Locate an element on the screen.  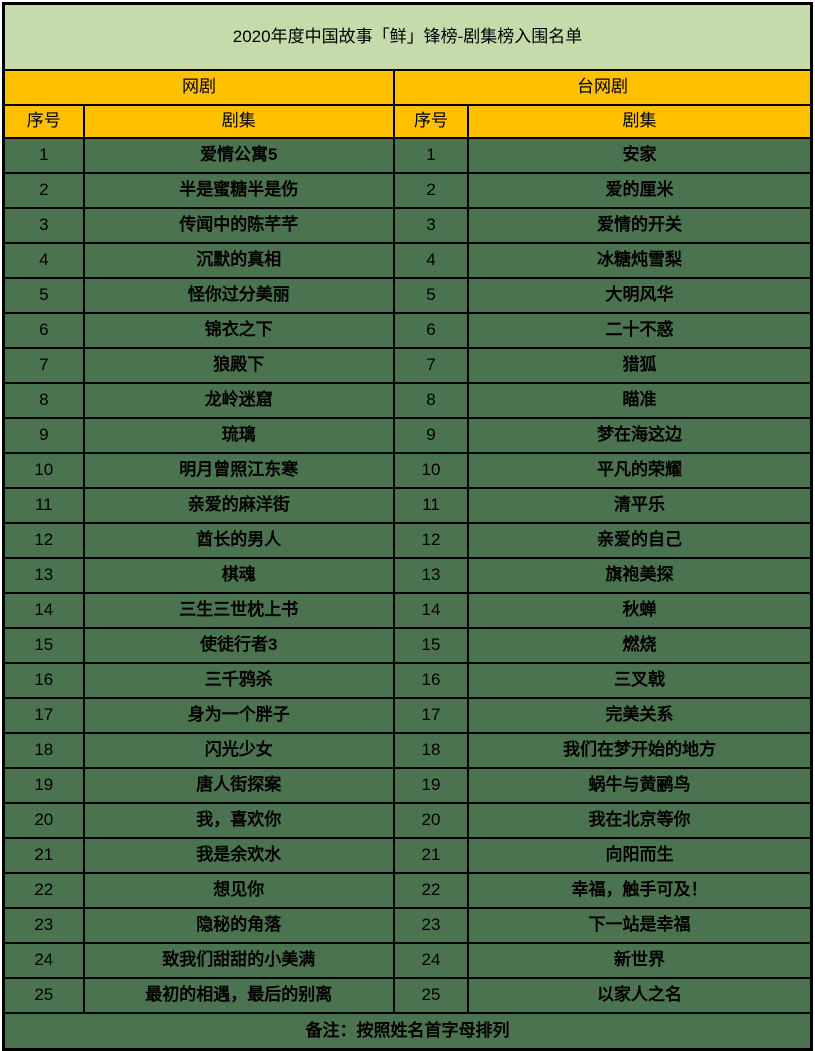
column-header-index-left: 序号 is located at coordinates (43, 121).